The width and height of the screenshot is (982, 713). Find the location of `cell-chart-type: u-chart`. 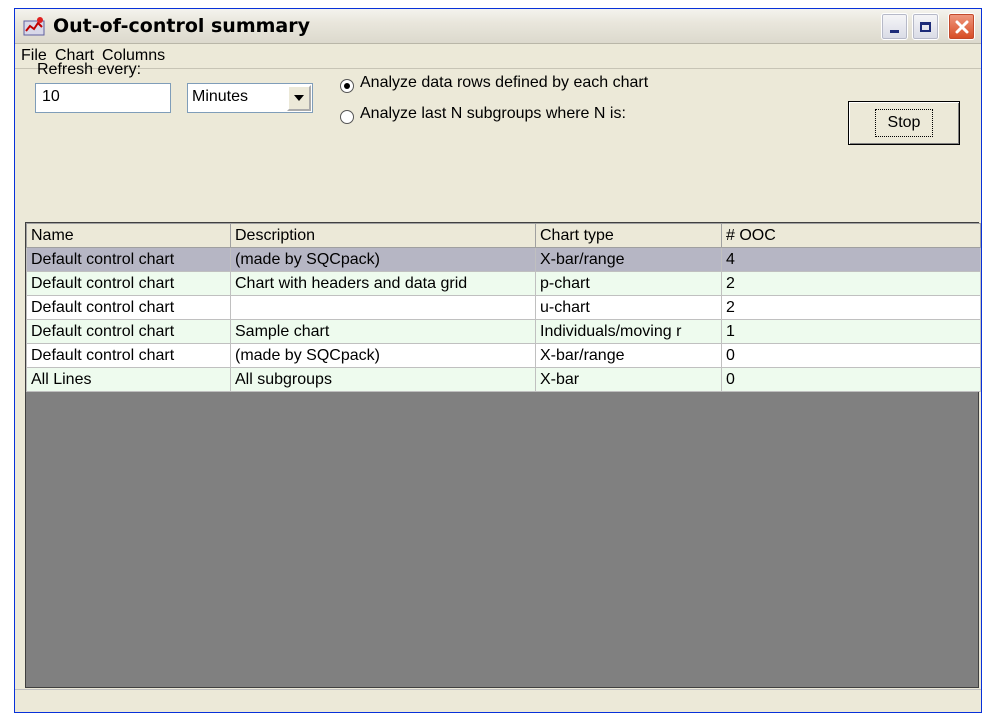

cell-chart-type: u-chart is located at coordinates (628, 307).